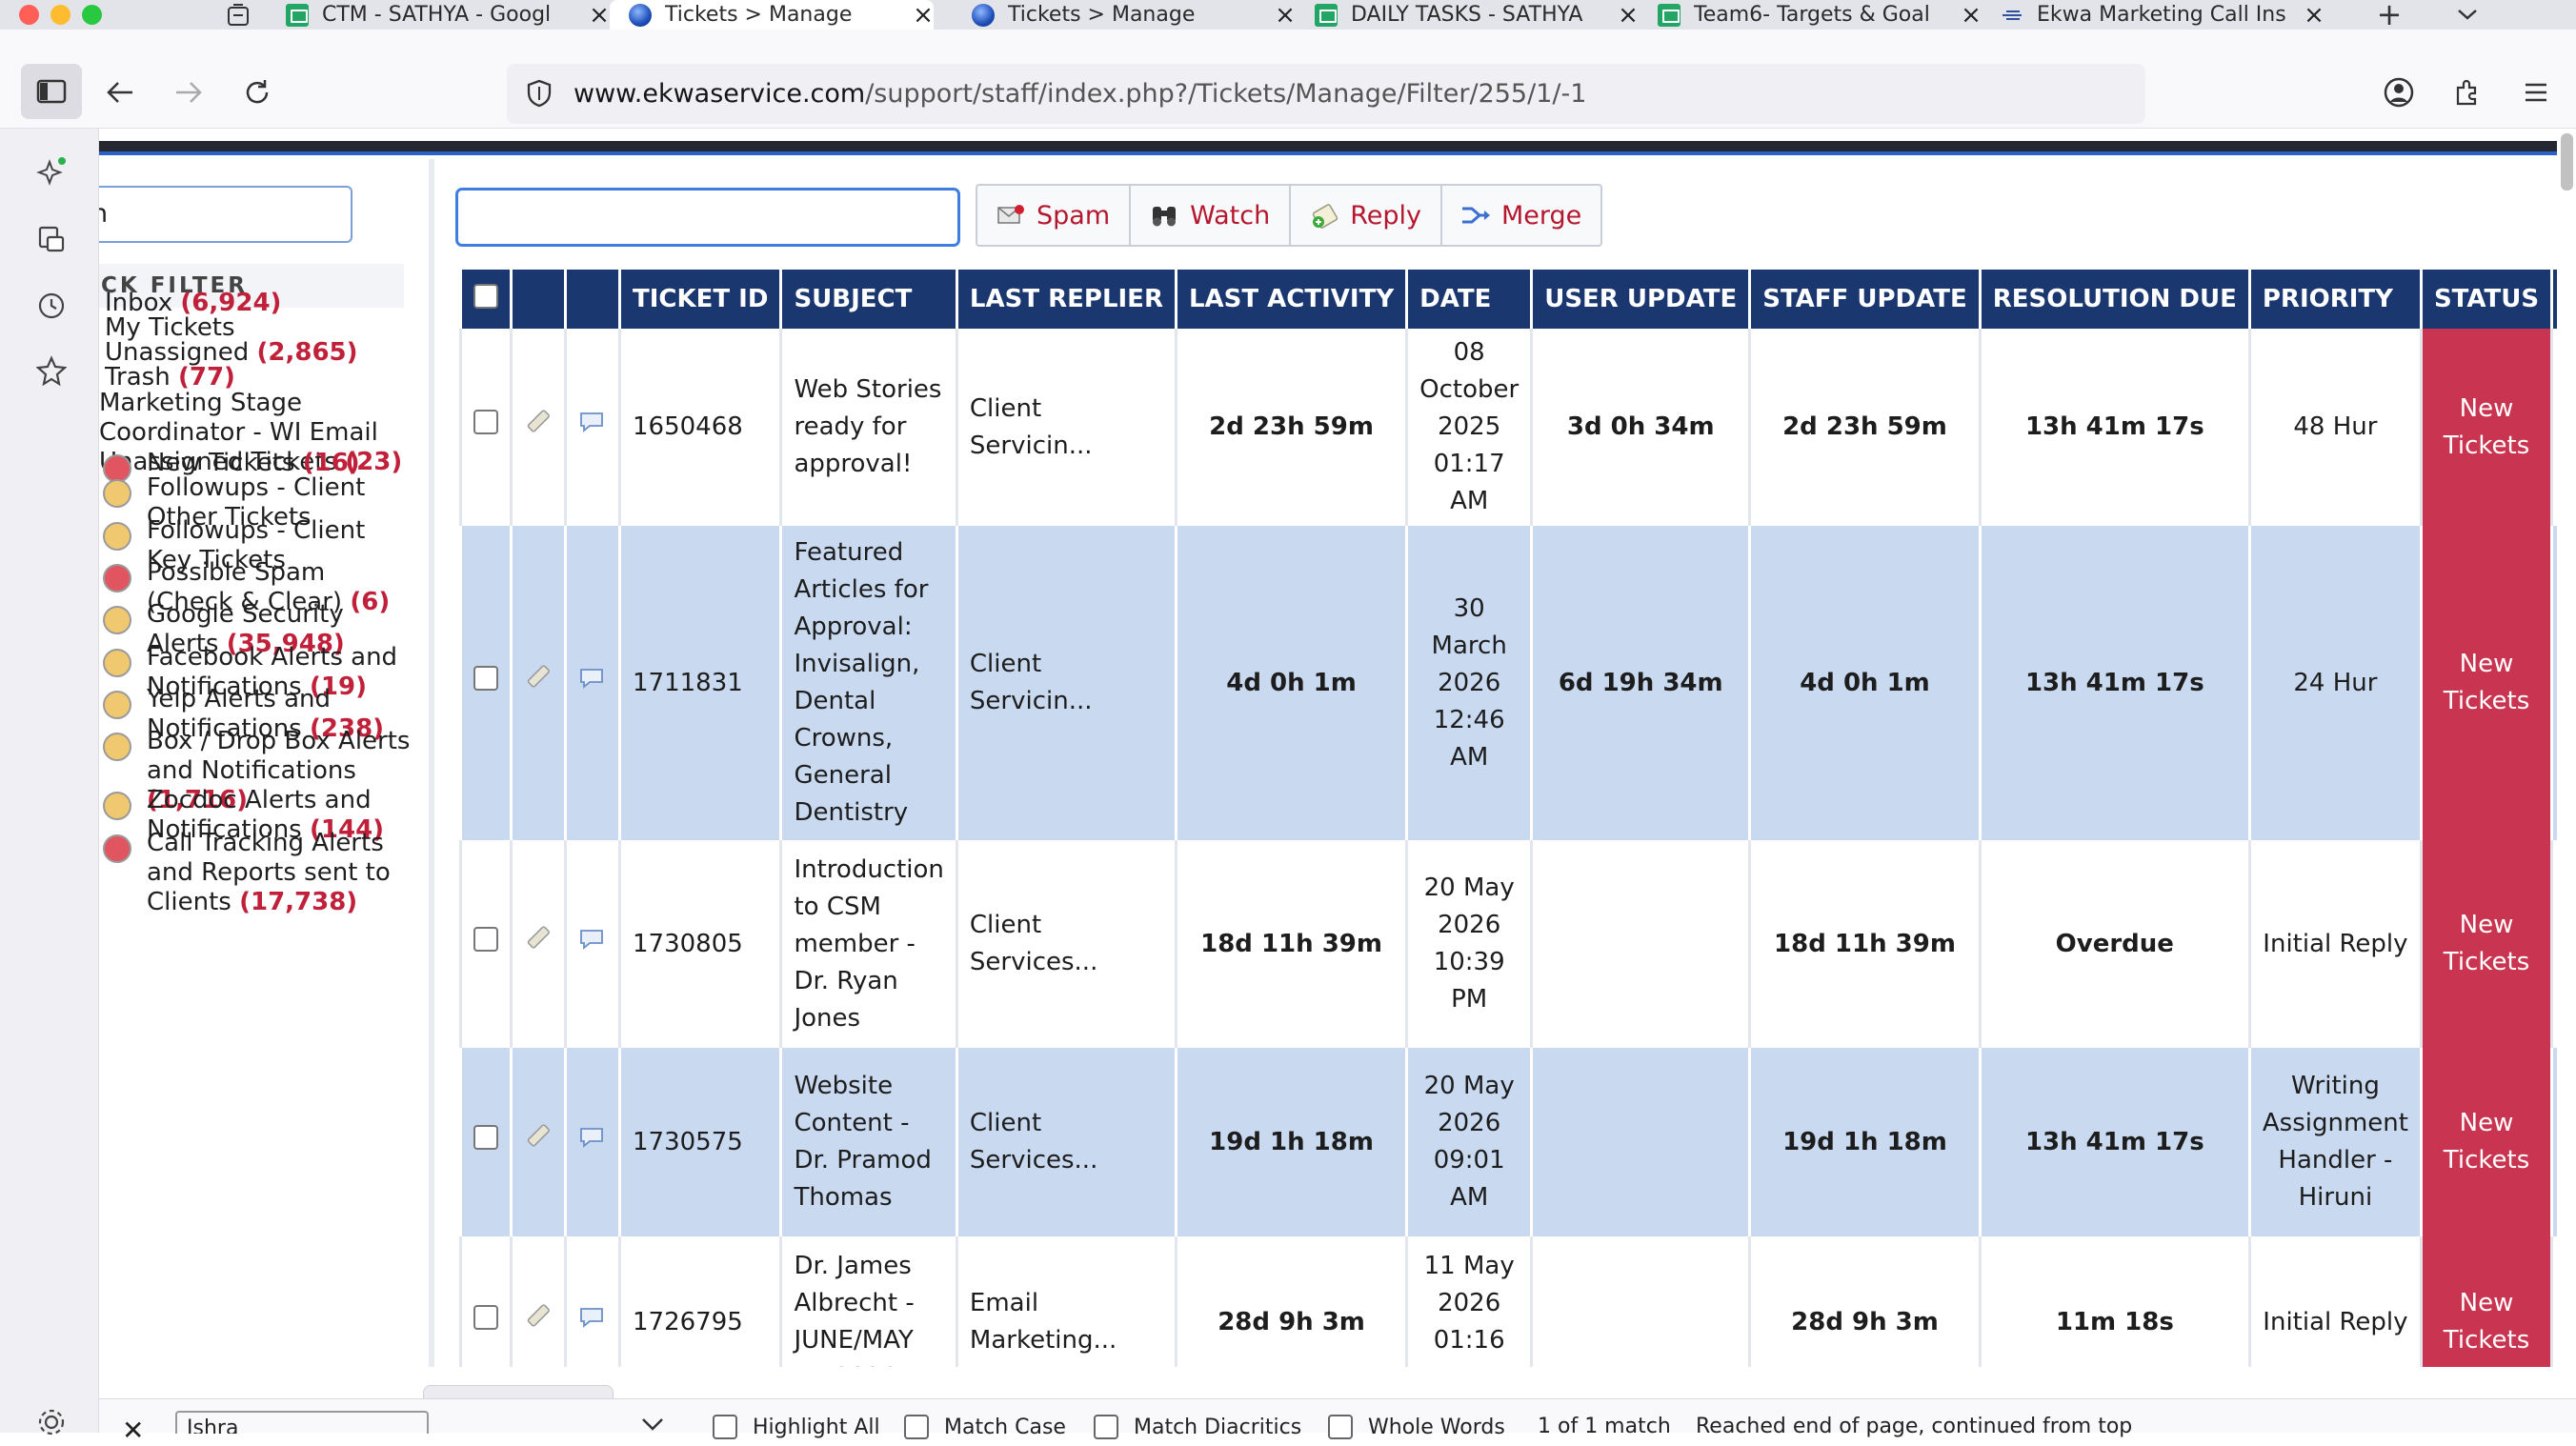  What do you see at coordinates (1820, 15) in the screenshot?
I see `tab-5: Team6- Targets & Goal ×` at bounding box center [1820, 15].